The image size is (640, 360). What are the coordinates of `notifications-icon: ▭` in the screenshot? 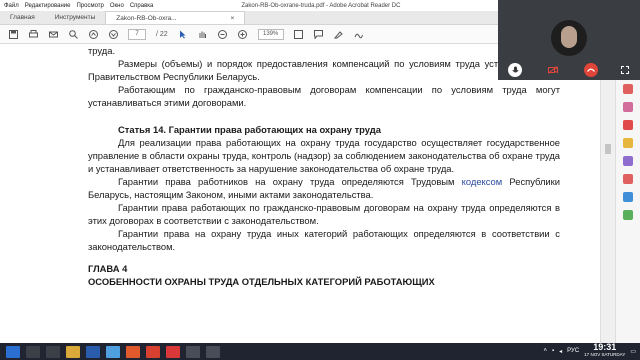 It's located at (633, 351).